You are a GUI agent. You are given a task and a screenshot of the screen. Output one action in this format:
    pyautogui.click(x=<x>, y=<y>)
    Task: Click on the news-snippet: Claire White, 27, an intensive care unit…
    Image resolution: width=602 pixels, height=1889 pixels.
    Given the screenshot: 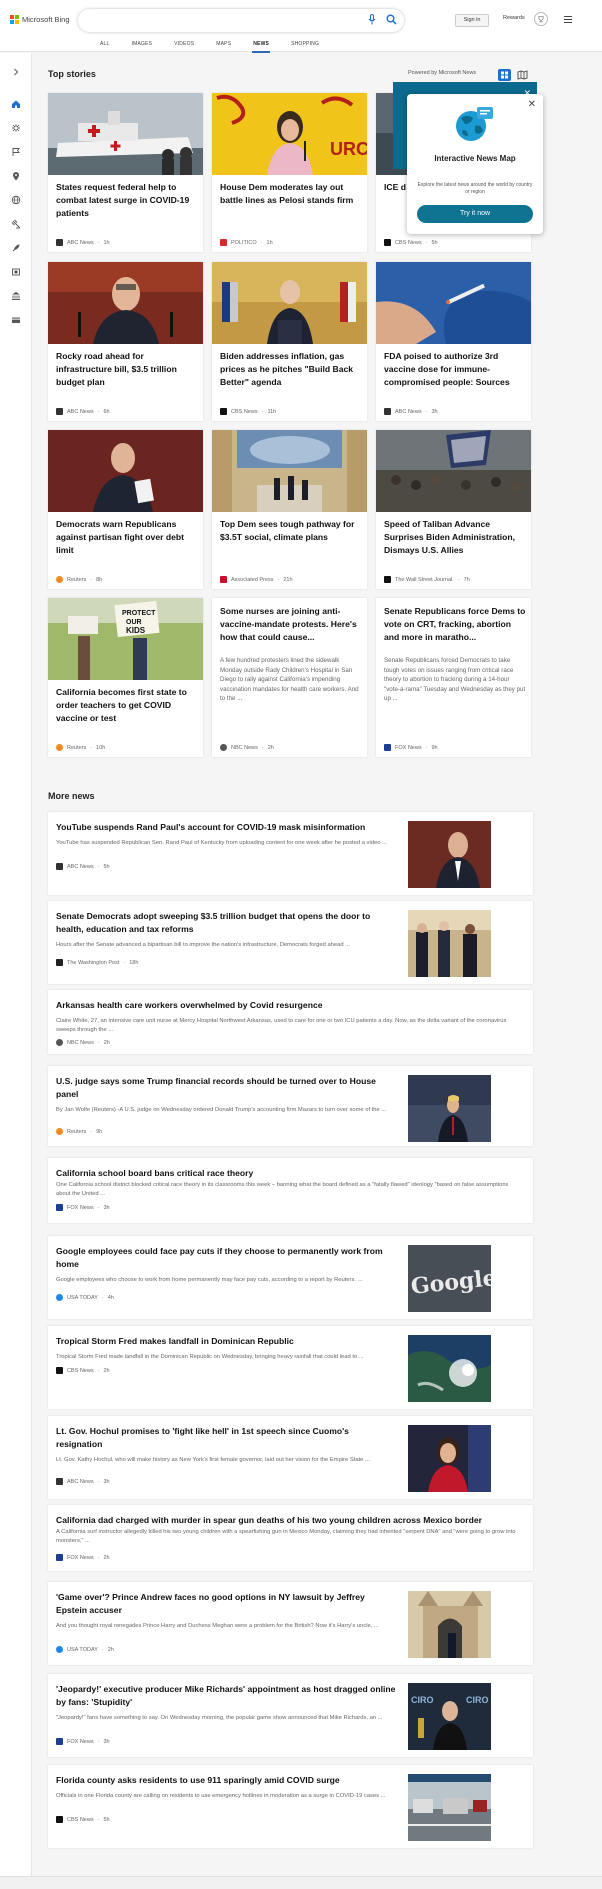 What is the action you would take?
    pyautogui.click(x=281, y=1025)
    